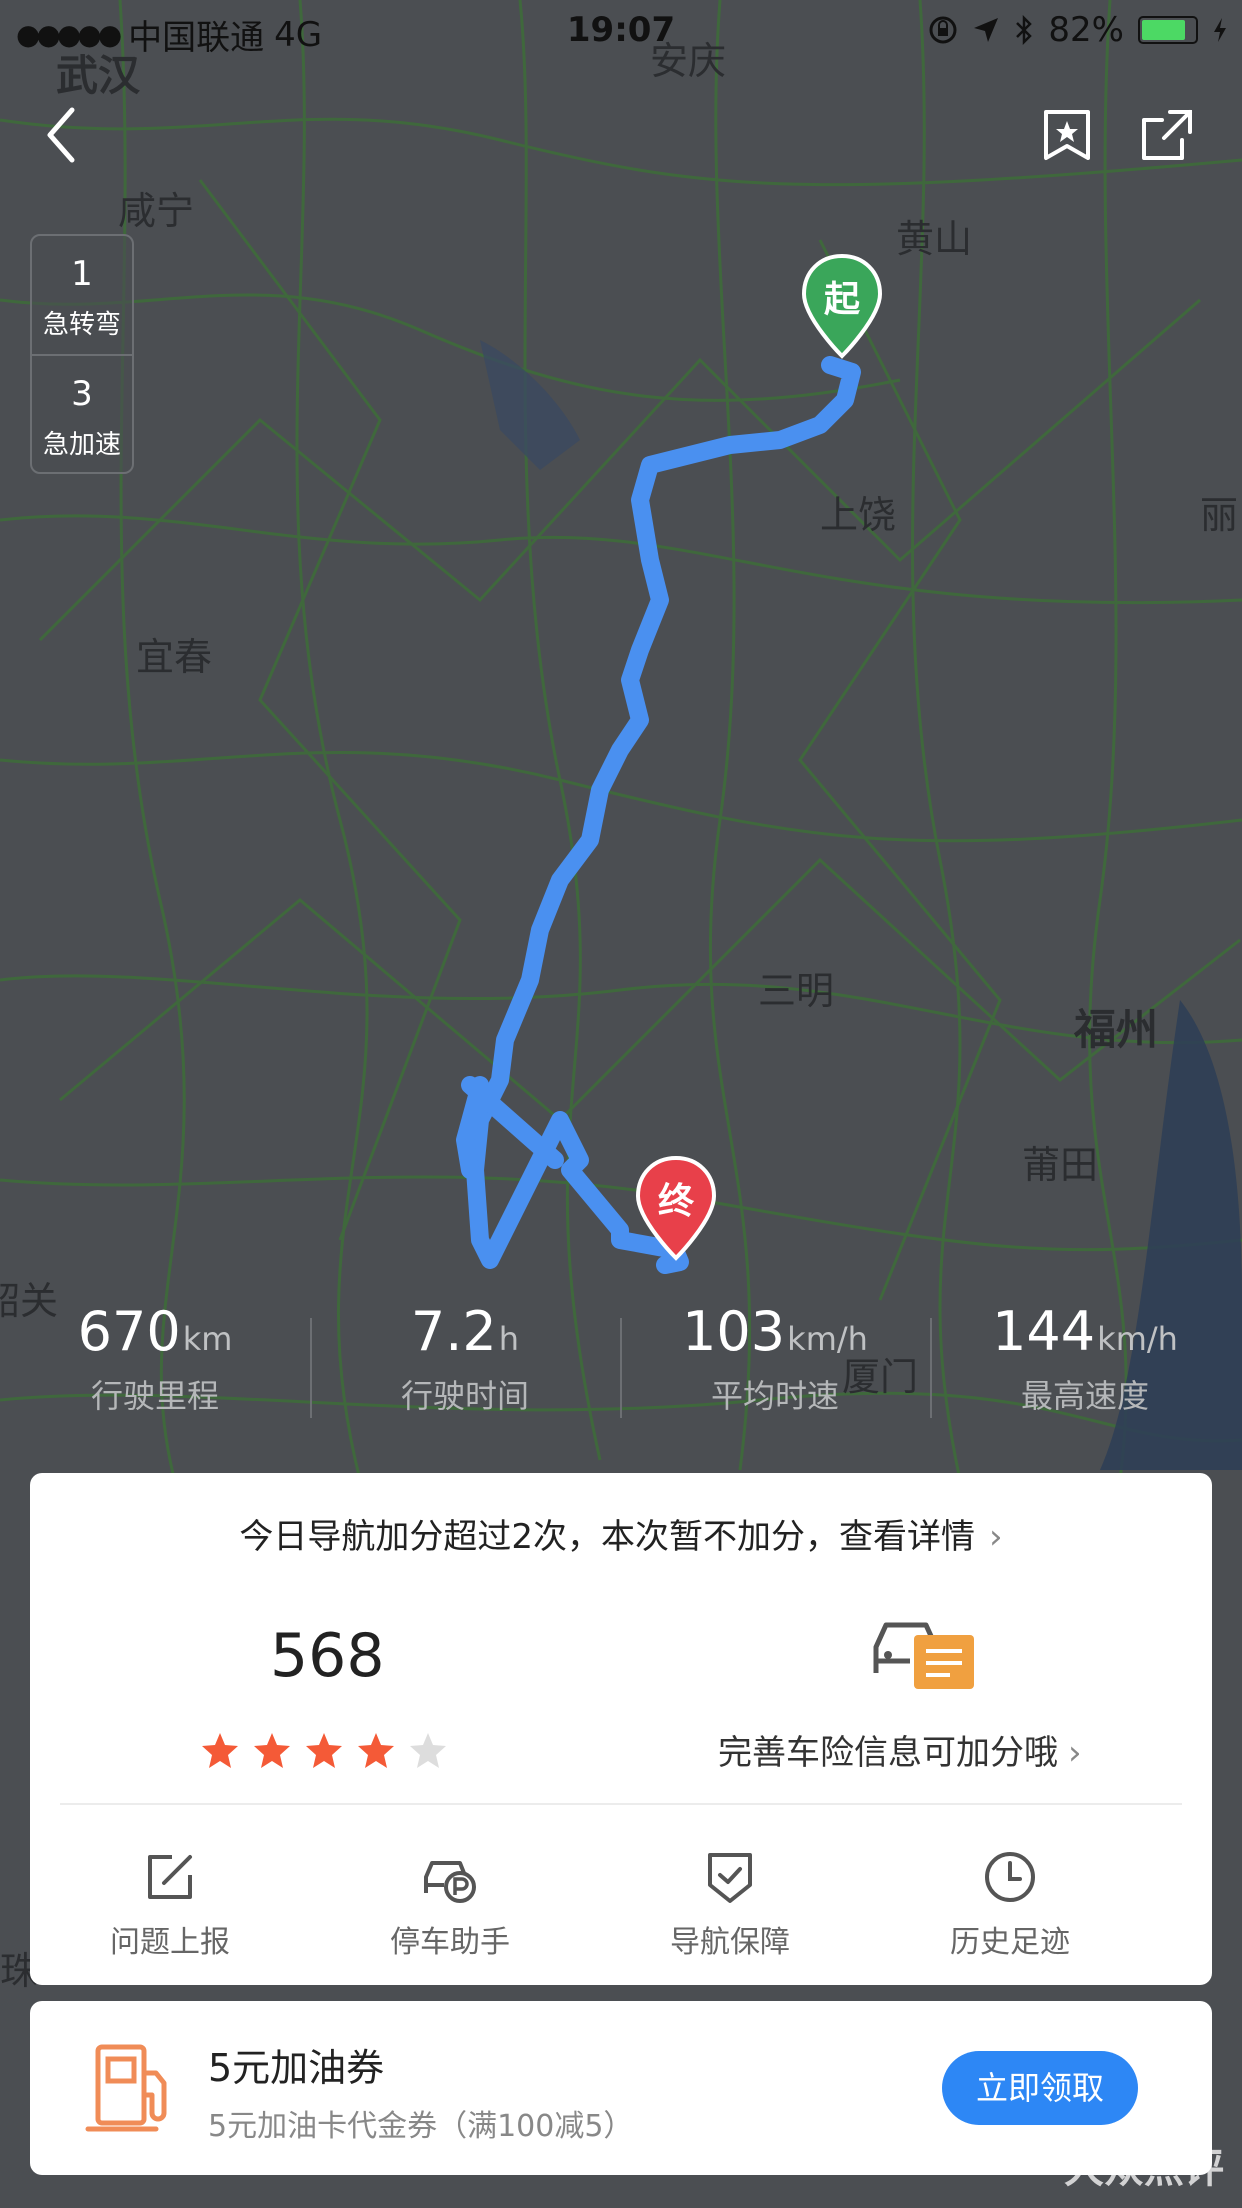 Image resolution: width=1242 pixels, height=2208 pixels. Describe the element at coordinates (156, 211) in the screenshot. I see `city-label: 咸宁` at that location.